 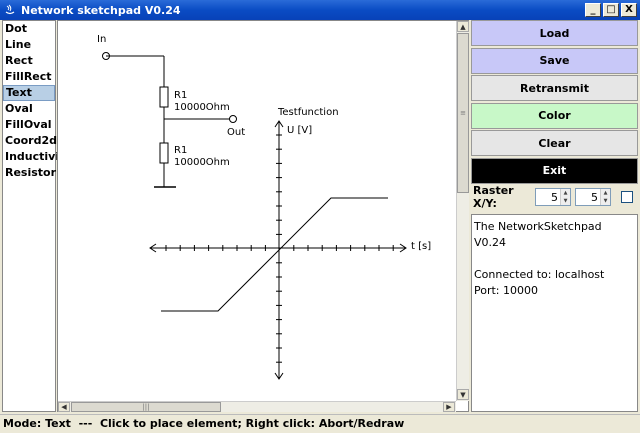 What do you see at coordinates (164, 153) in the screenshot?
I see `resistor-bottom` at bounding box center [164, 153].